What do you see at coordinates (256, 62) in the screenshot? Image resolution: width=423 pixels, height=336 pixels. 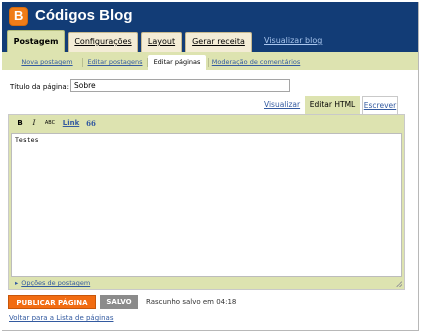 I see `subtab-moderacao: Moderação de comentários` at bounding box center [256, 62].